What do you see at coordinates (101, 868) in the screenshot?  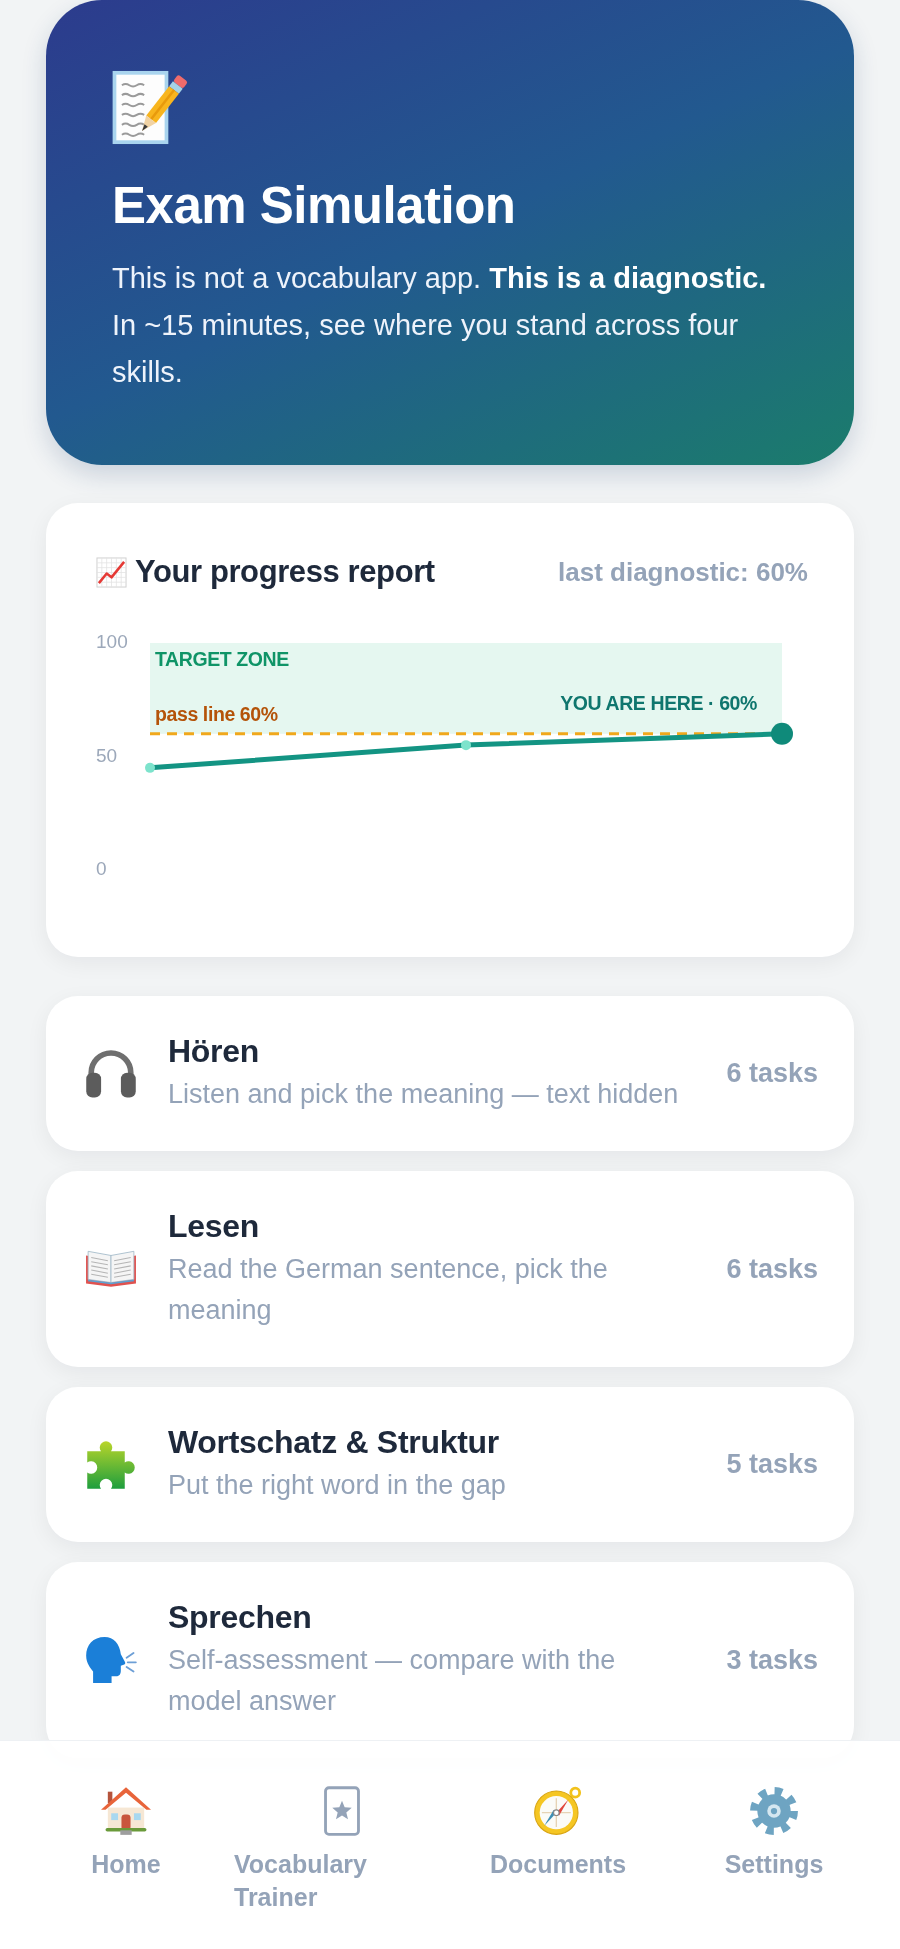 I see `axis-tick-label: 0` at bounding box center [101, 868].